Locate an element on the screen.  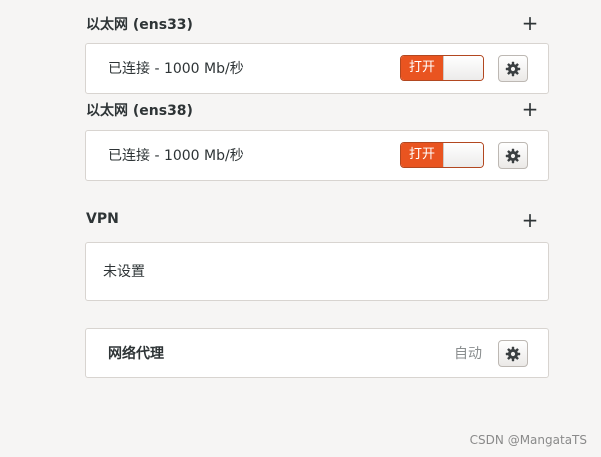
ethernet-ens38-settings-button is located at coordinates (513, 155).